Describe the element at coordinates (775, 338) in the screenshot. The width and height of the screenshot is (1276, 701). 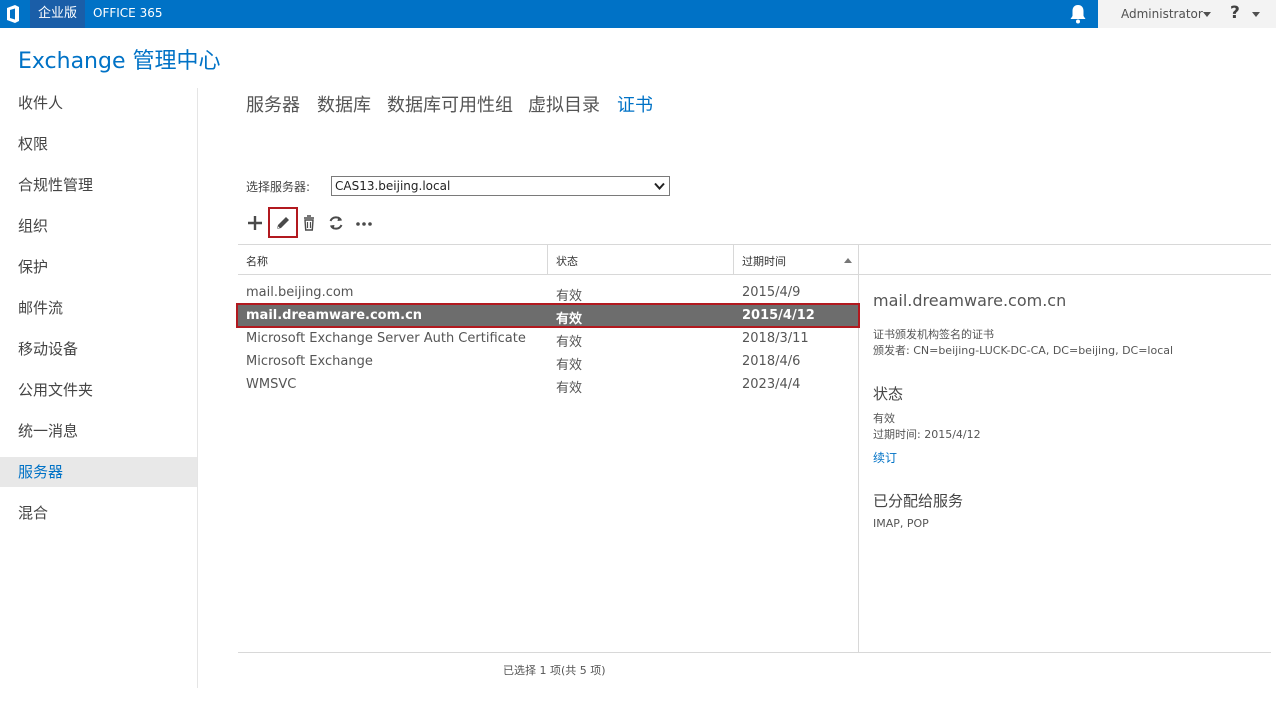
I see `row-expires: 2018/3/11` at that location.